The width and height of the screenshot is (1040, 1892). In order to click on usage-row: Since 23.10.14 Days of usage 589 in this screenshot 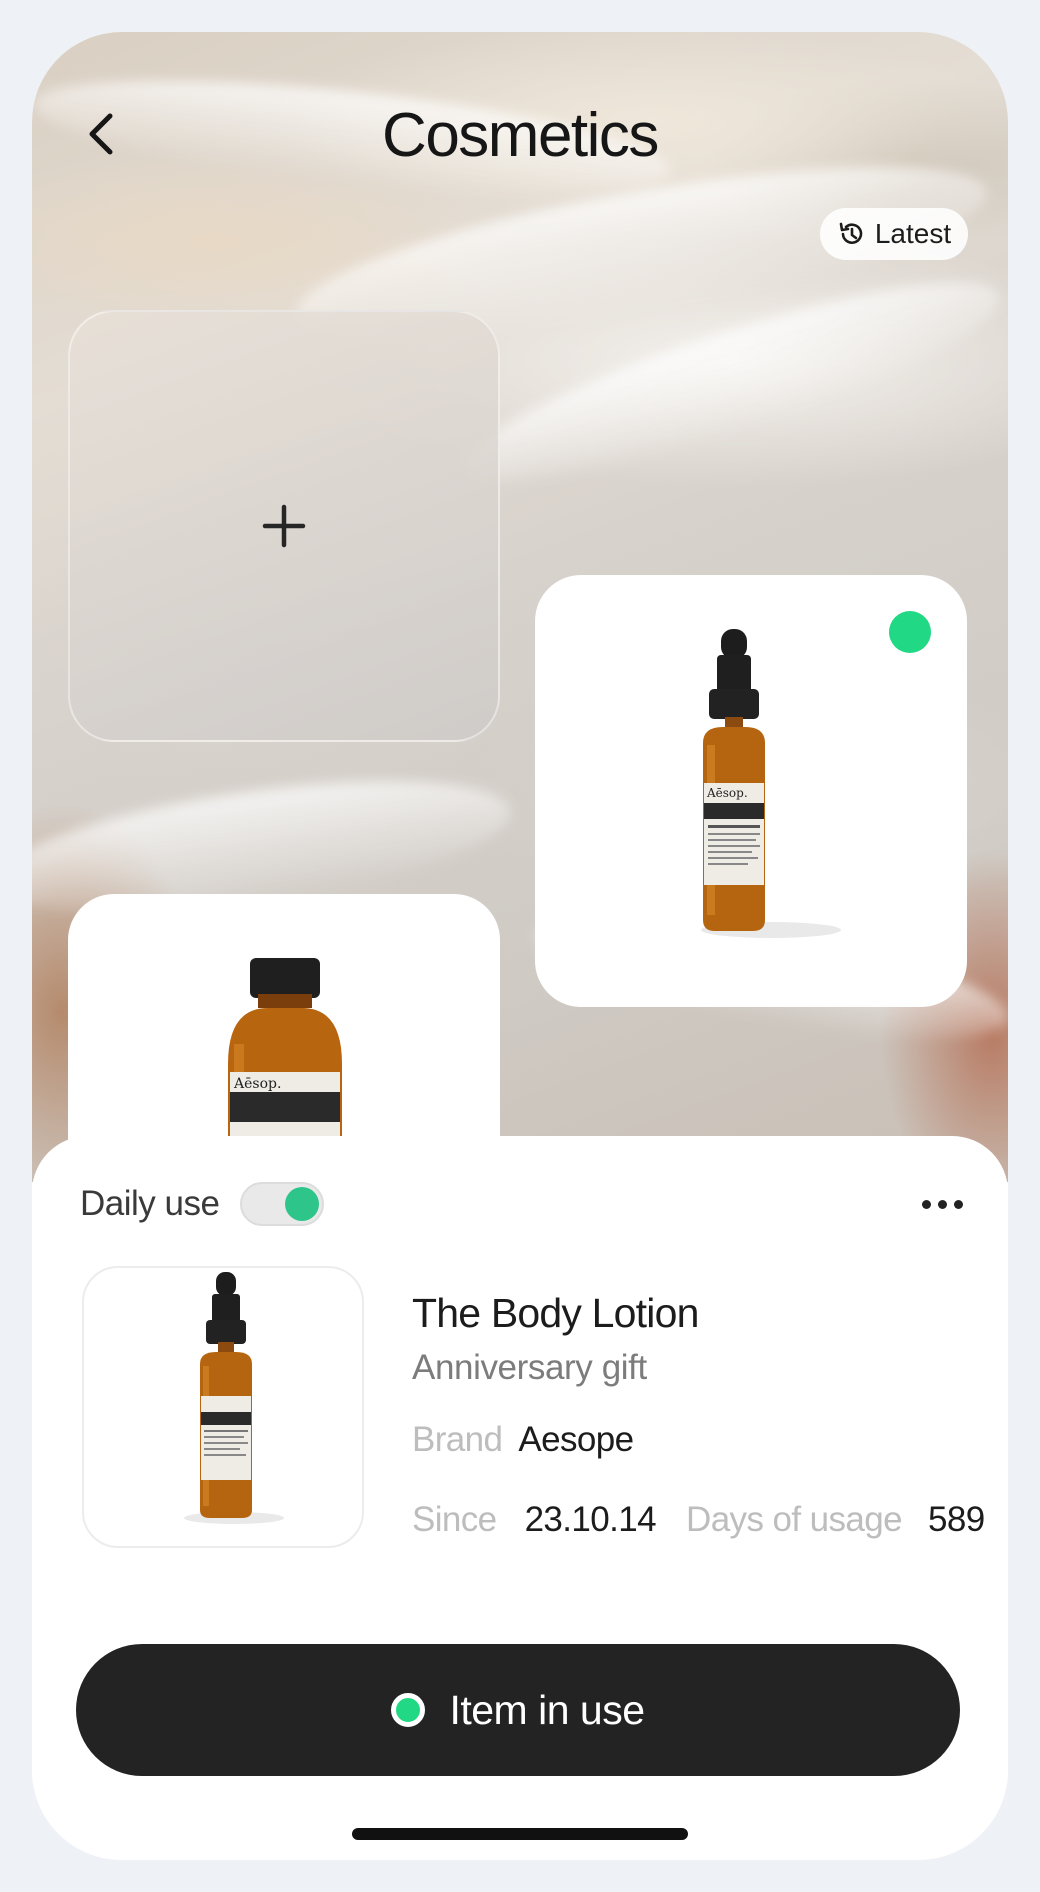, I will do `click(698, 1520)`.